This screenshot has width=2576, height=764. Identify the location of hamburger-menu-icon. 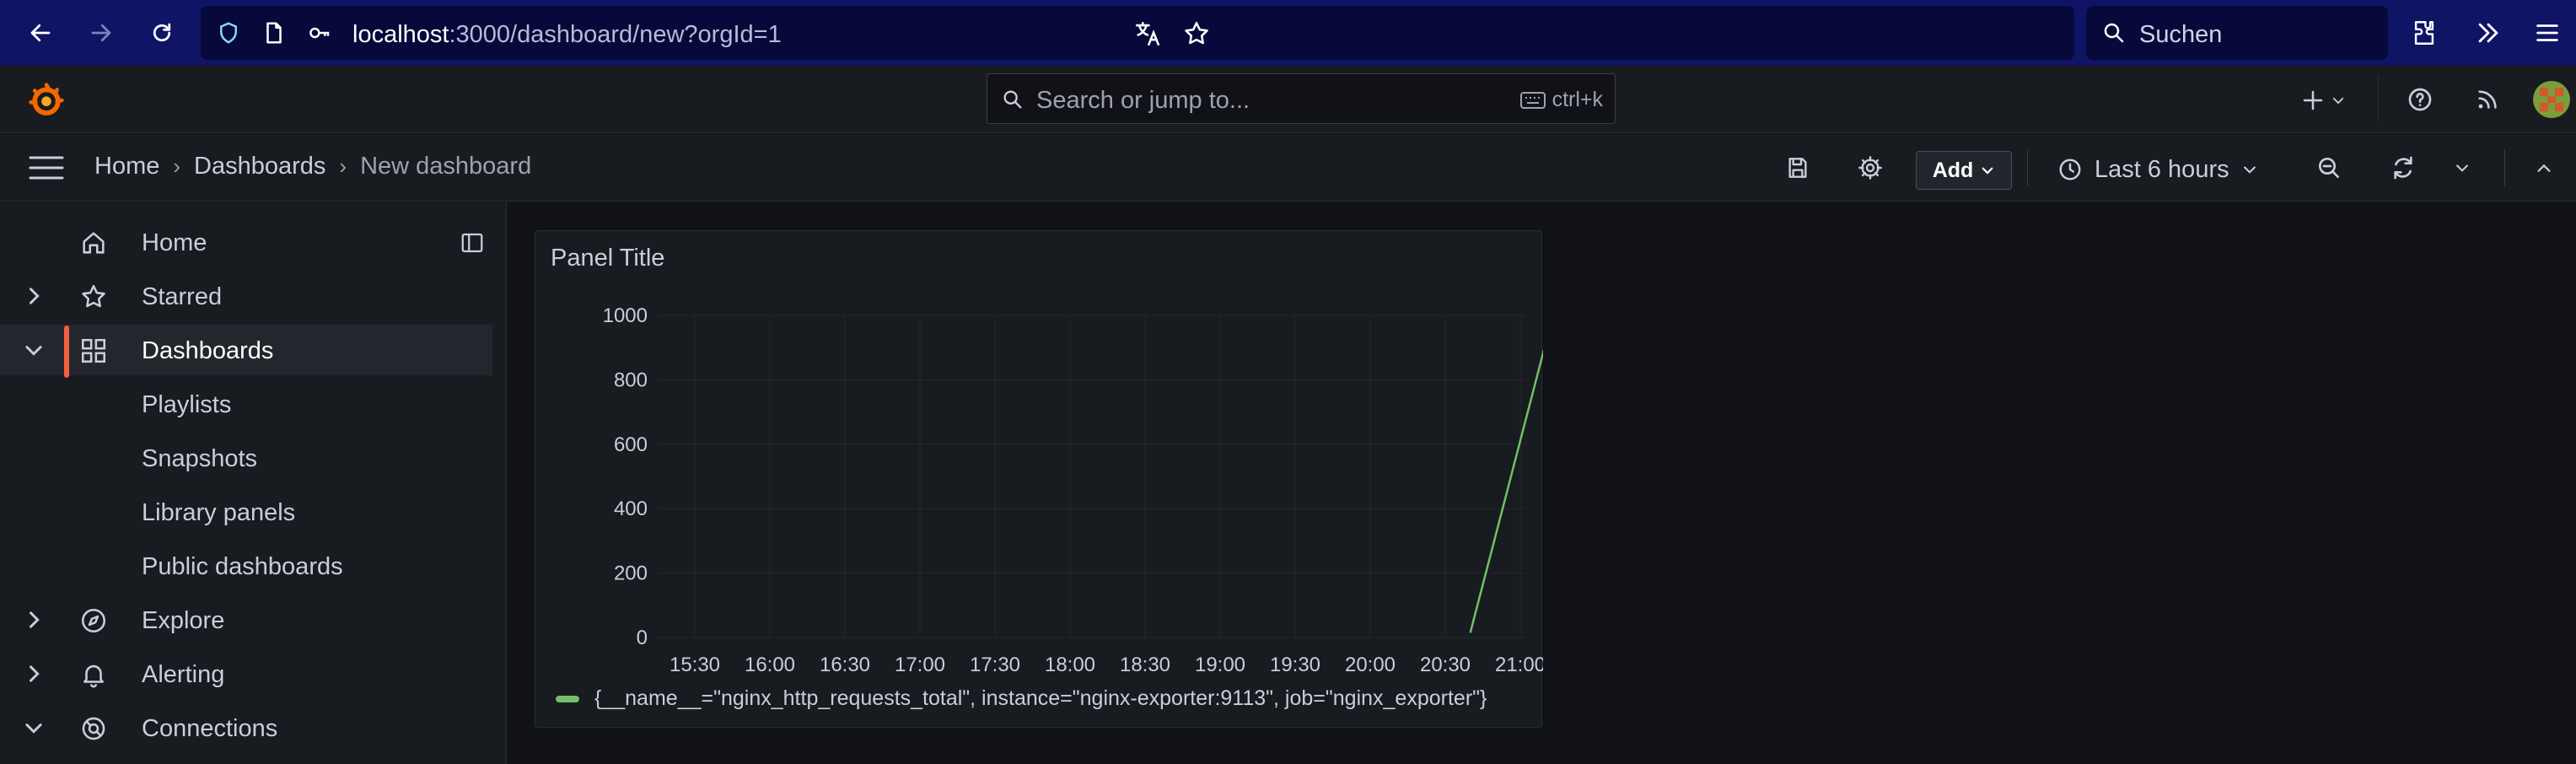
(2547, 33).